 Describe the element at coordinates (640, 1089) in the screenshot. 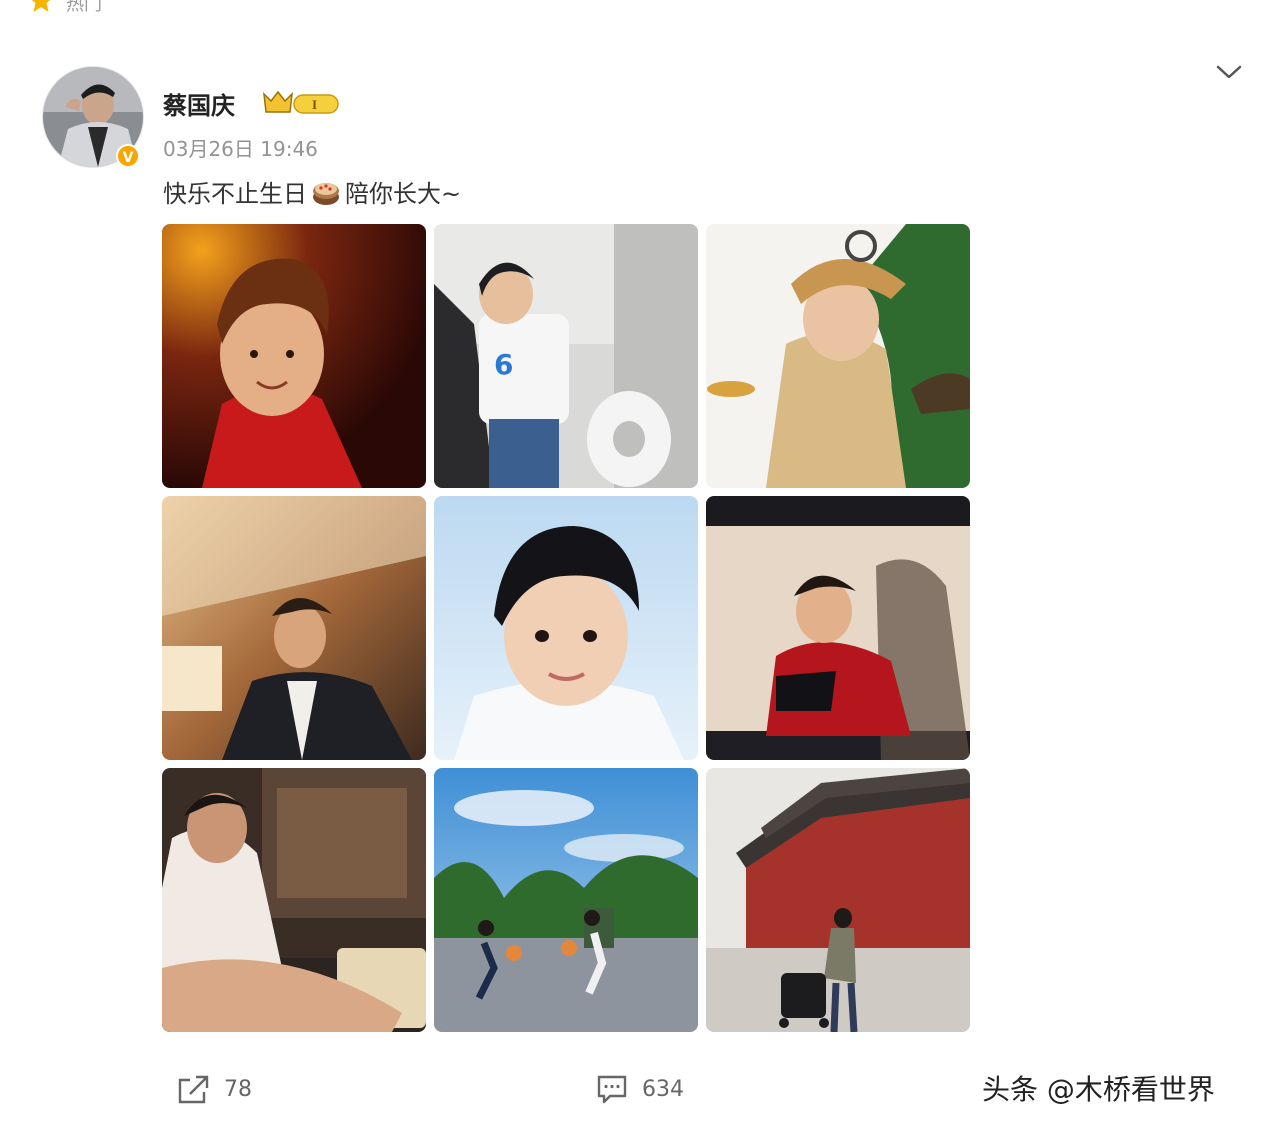

I see `comment-button: 634` at that location.